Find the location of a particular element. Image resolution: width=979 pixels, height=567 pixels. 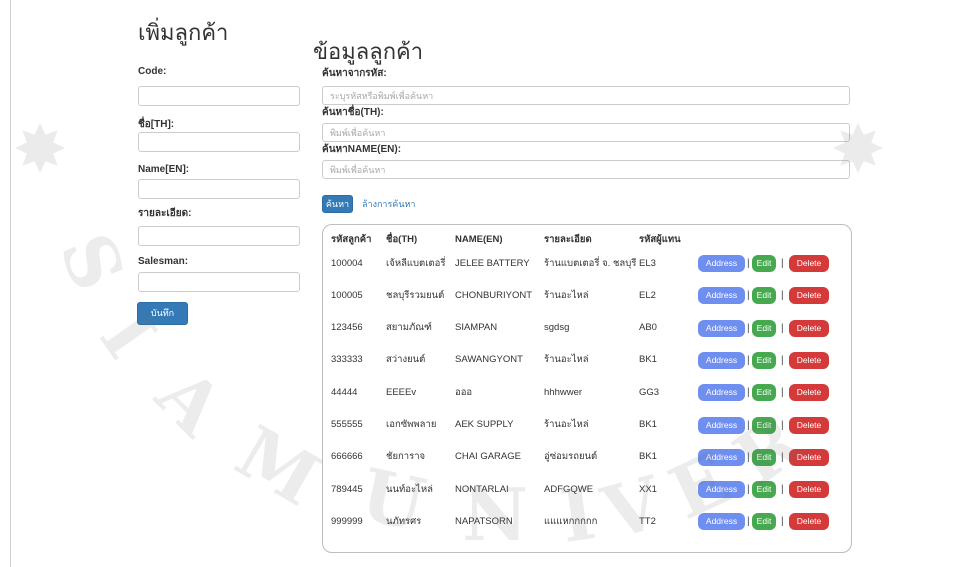

cell-name-th: สยามภัณฑ์ is located at coordinates (409, 328).